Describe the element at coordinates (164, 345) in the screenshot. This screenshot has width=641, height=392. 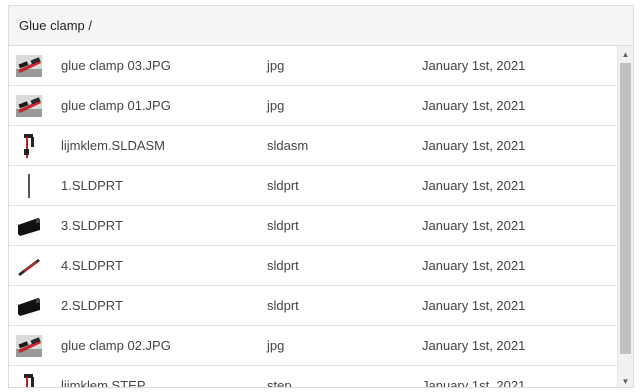
I see `file-name: glue clamp 02.JPG` at that location.